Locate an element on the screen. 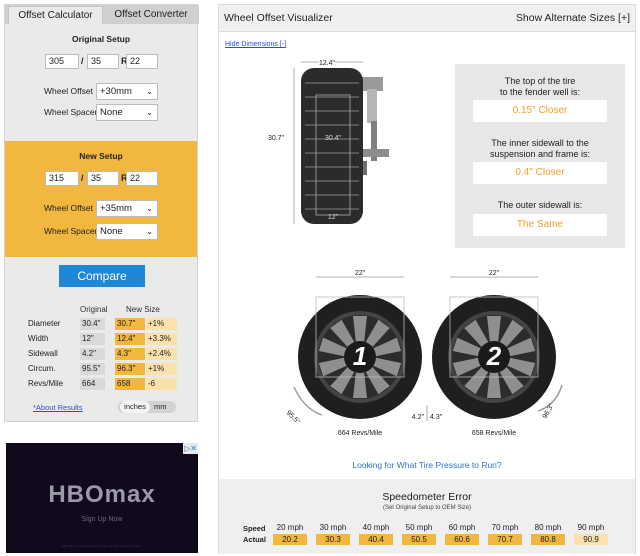 The width and height of the screenshot is (640, 556). original-offset-value: +30mm is located at coordinates (116, 91).